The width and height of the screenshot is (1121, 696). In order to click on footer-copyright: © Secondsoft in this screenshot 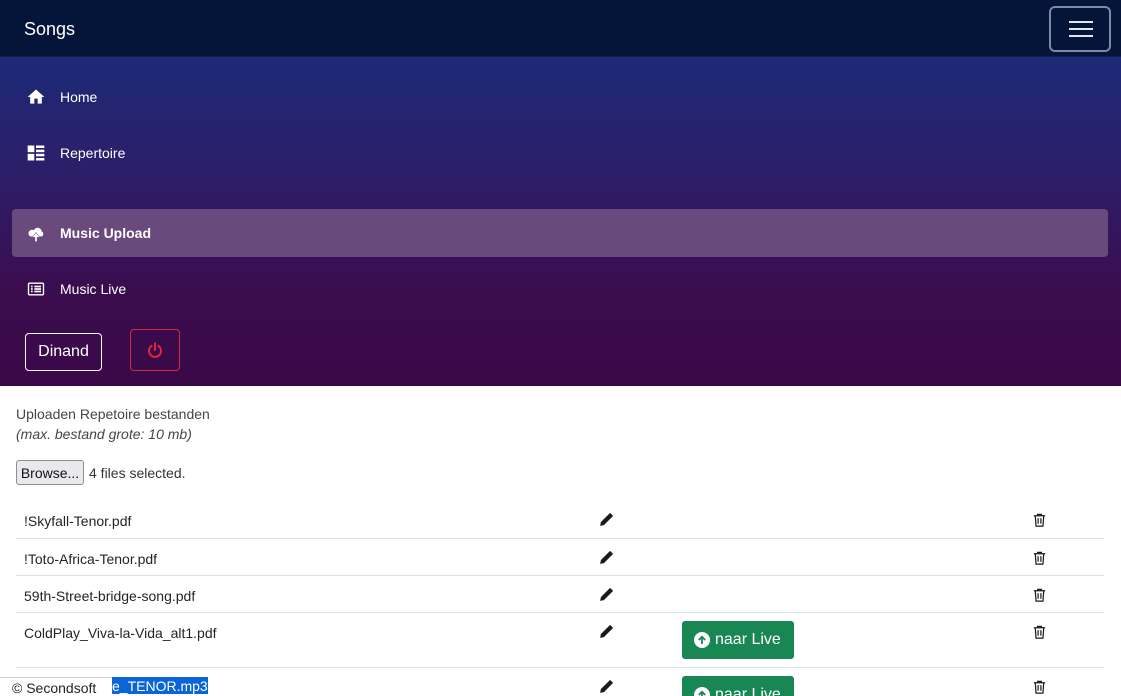, I will do `click(56, 686)`.